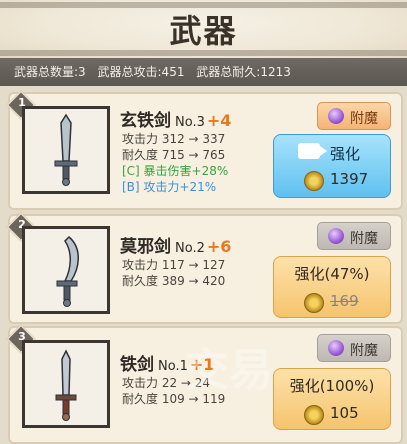 The height and width of the screenshot is (444, 407). I want to click on total-durability: 武器总耐久:1213, so click(243, 72).